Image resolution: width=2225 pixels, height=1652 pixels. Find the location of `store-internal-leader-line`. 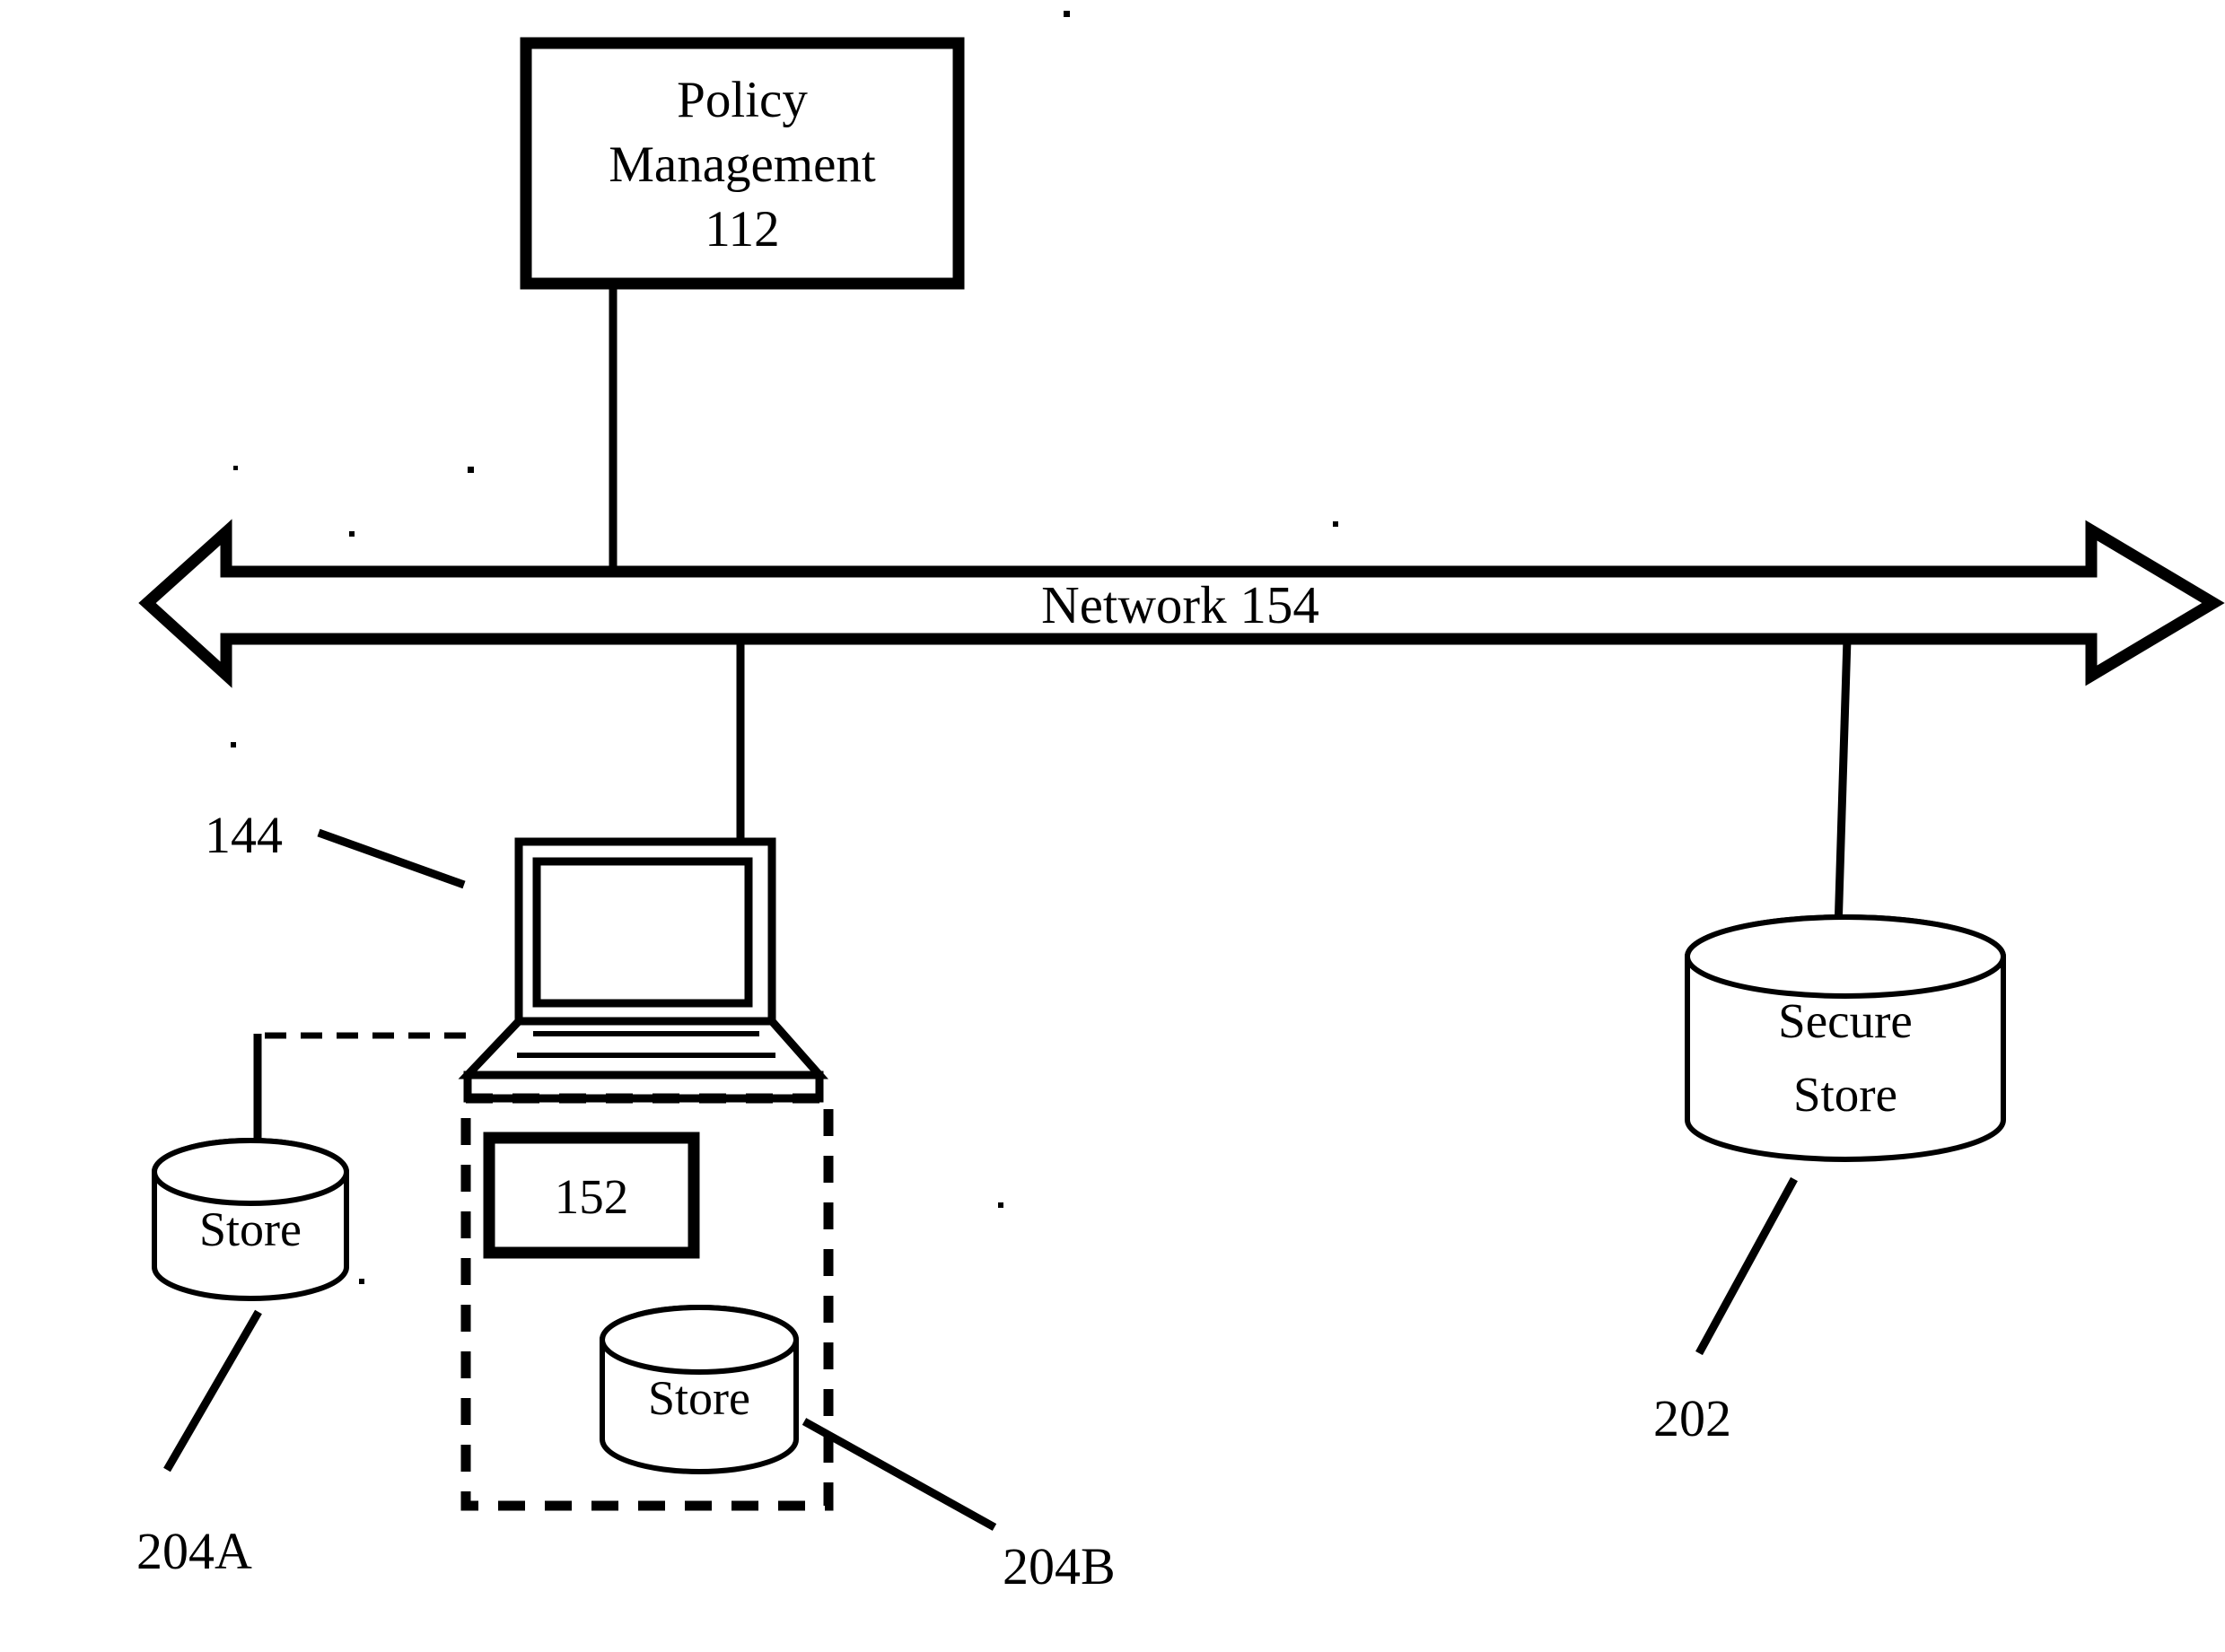

store-internal-leader-line is located at coordinates (900, 1474).